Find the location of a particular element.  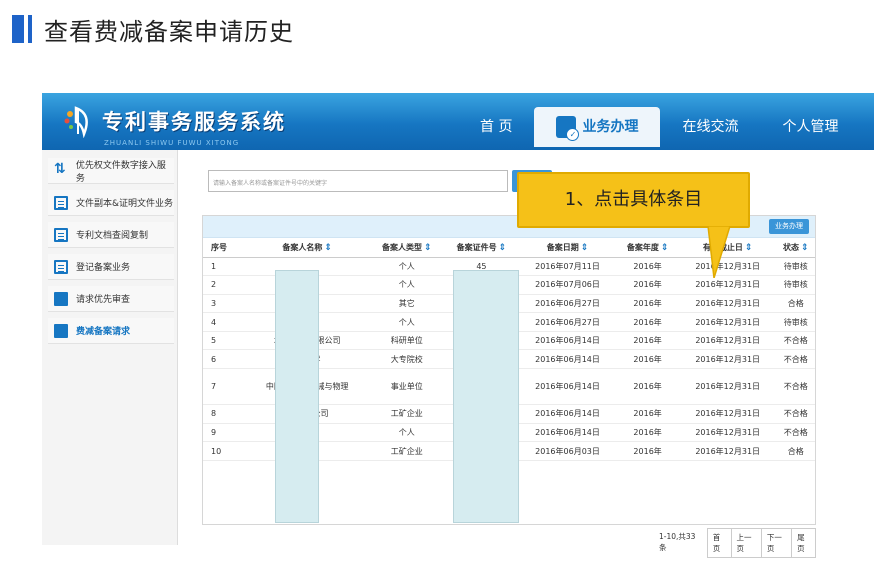

table-cell: 大专院校 is located at coordinates (407, 359).